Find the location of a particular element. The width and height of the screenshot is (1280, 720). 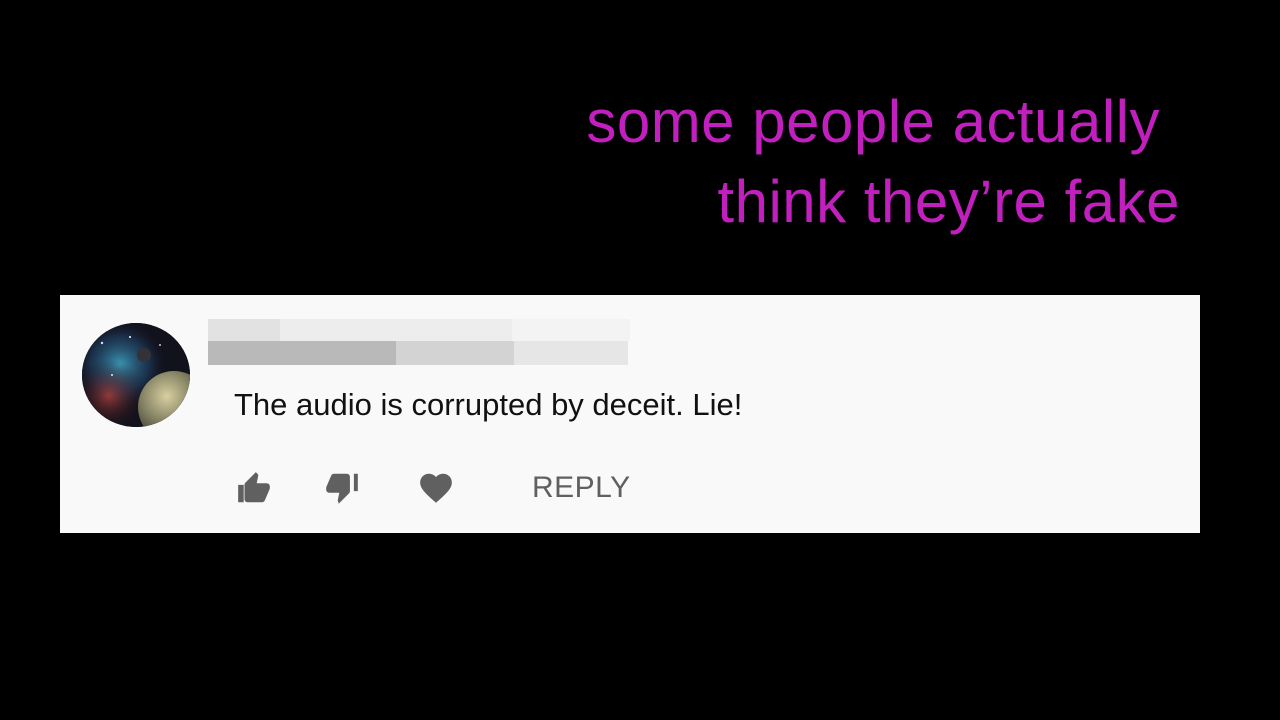

caption-overlay: some people actually think they’re fake is located at coordinates (882, 162).